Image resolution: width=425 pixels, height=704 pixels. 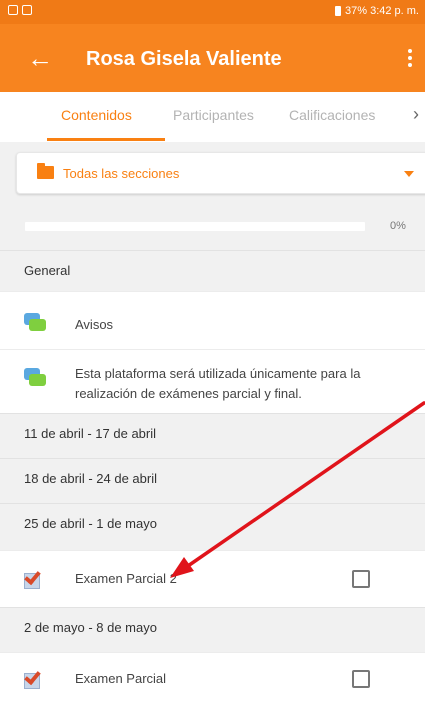 I want to click on course-progress-label: 0%, so click(x=398, y=226).